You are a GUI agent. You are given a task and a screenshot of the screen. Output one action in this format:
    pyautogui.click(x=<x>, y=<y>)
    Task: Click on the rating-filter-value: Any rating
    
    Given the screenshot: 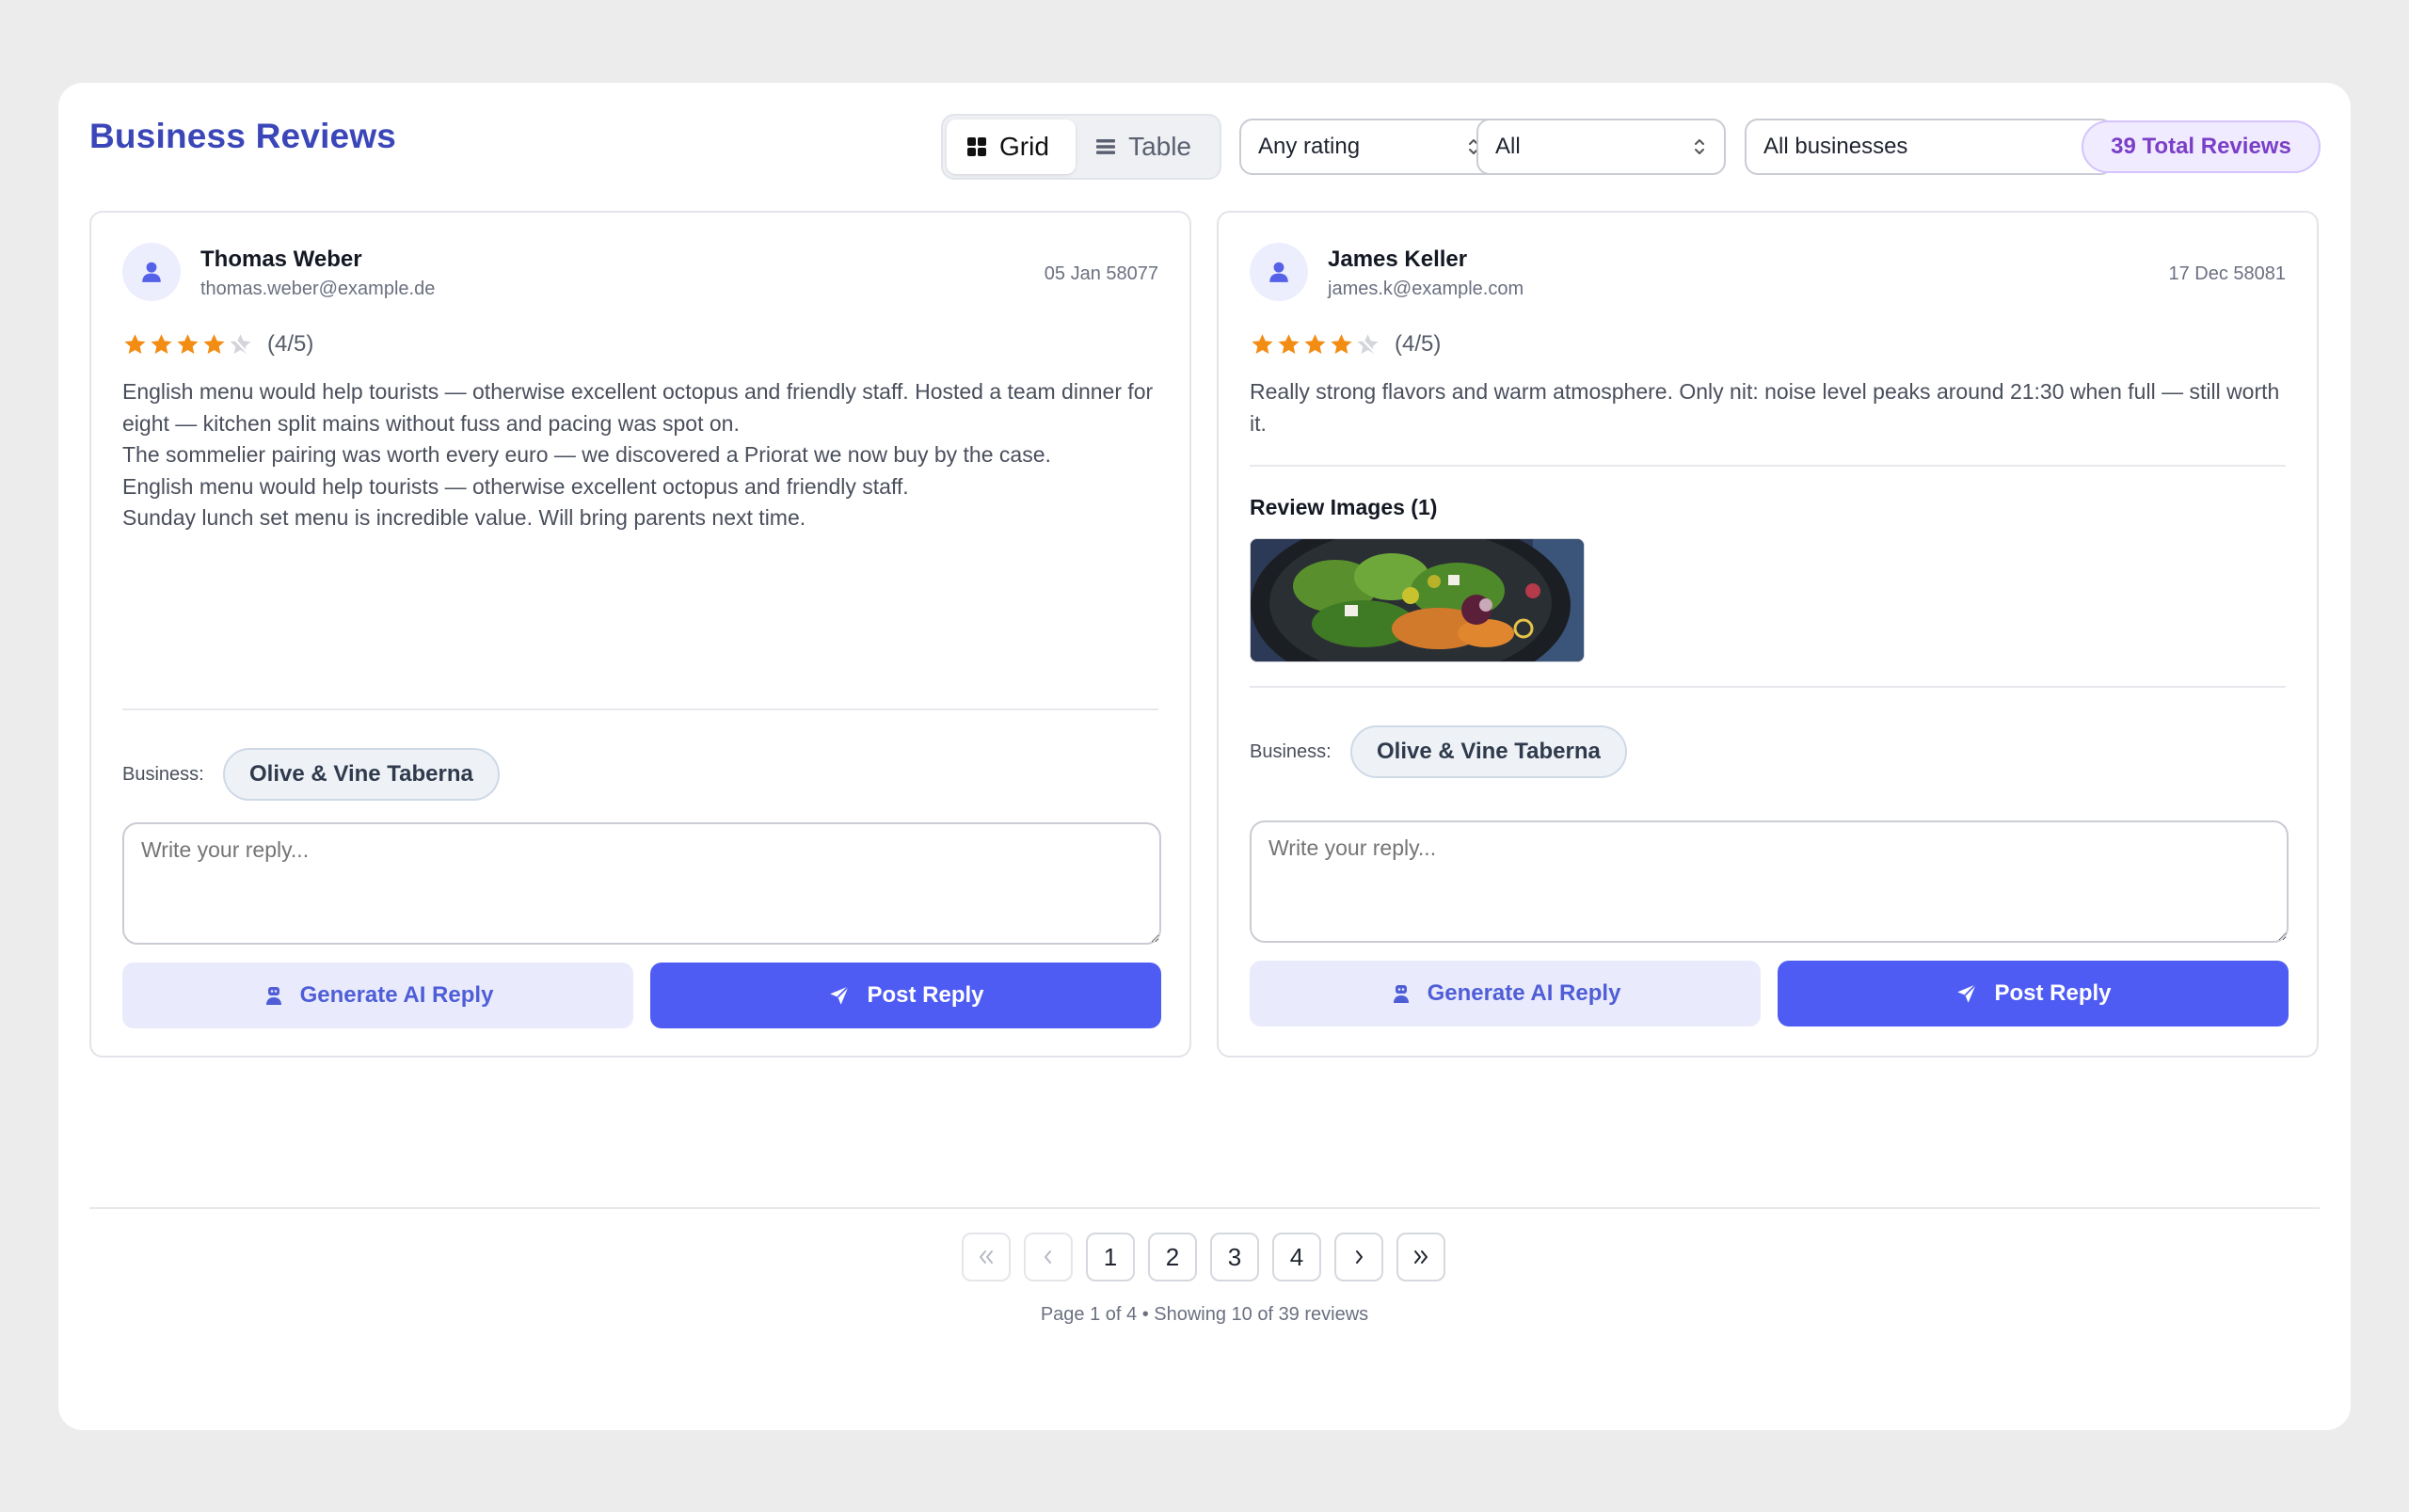 What is the action you would take?
    pyautogui.click(x=1310, y=146)
    